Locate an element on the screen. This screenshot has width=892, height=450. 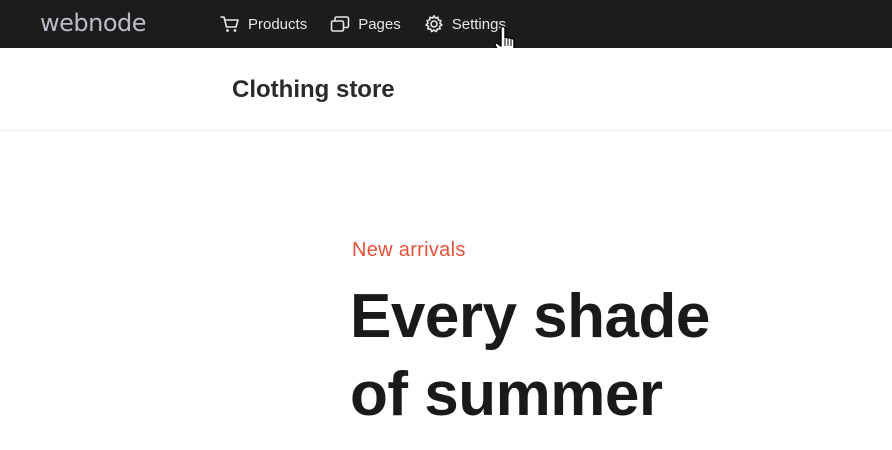
hero-kicker: New arrivals is located at coordinates (409, 250).